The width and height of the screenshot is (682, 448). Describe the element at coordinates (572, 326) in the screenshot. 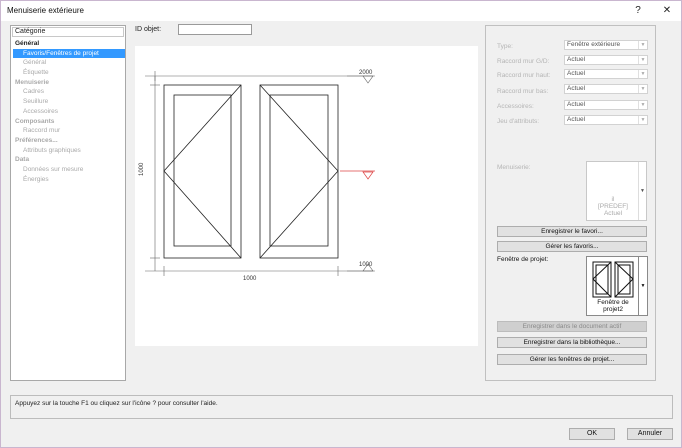

I see `save-in-document-button: Enregistrer dans le document actif` at that location.